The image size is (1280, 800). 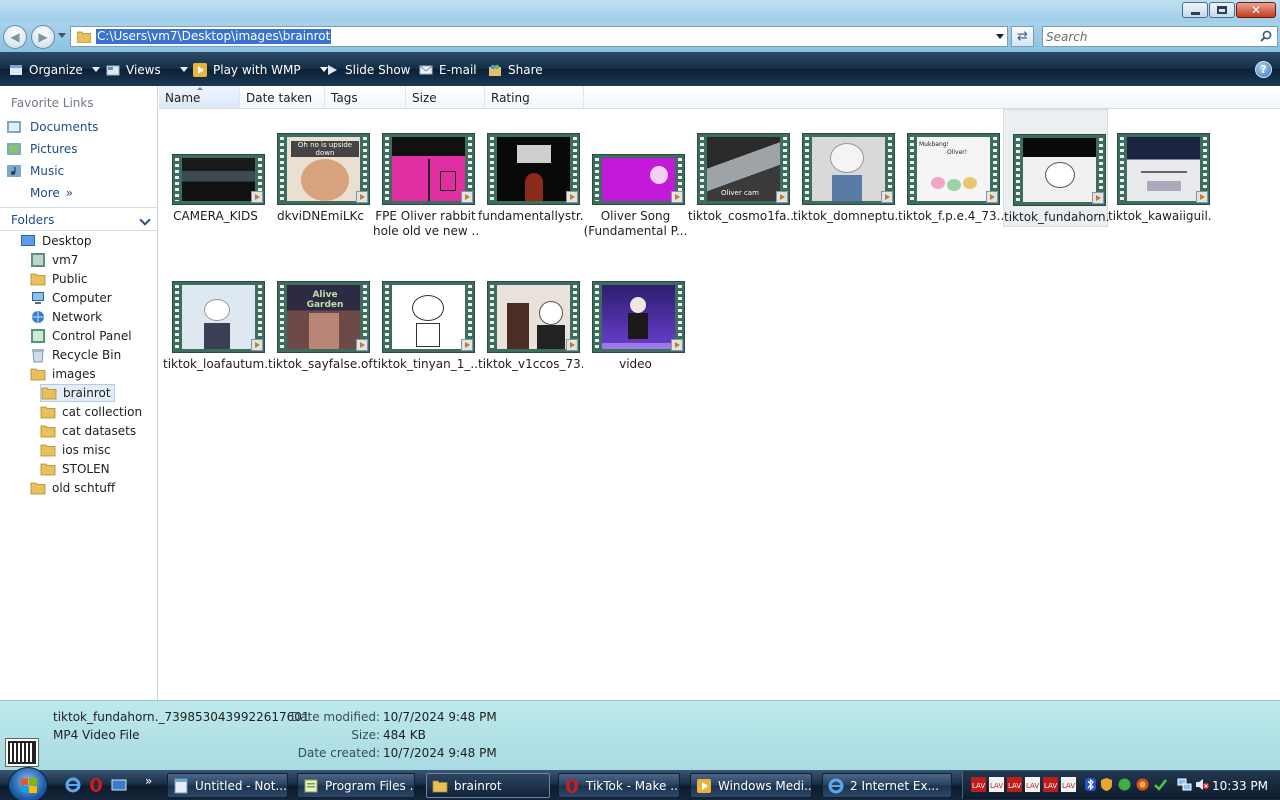 I want to click on tree-item-computer: Computer, so click(x=71, y=298).